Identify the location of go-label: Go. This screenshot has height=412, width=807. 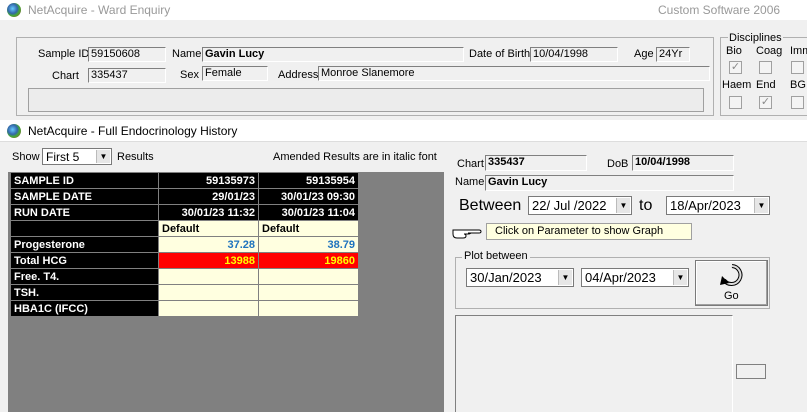
(731, 296).